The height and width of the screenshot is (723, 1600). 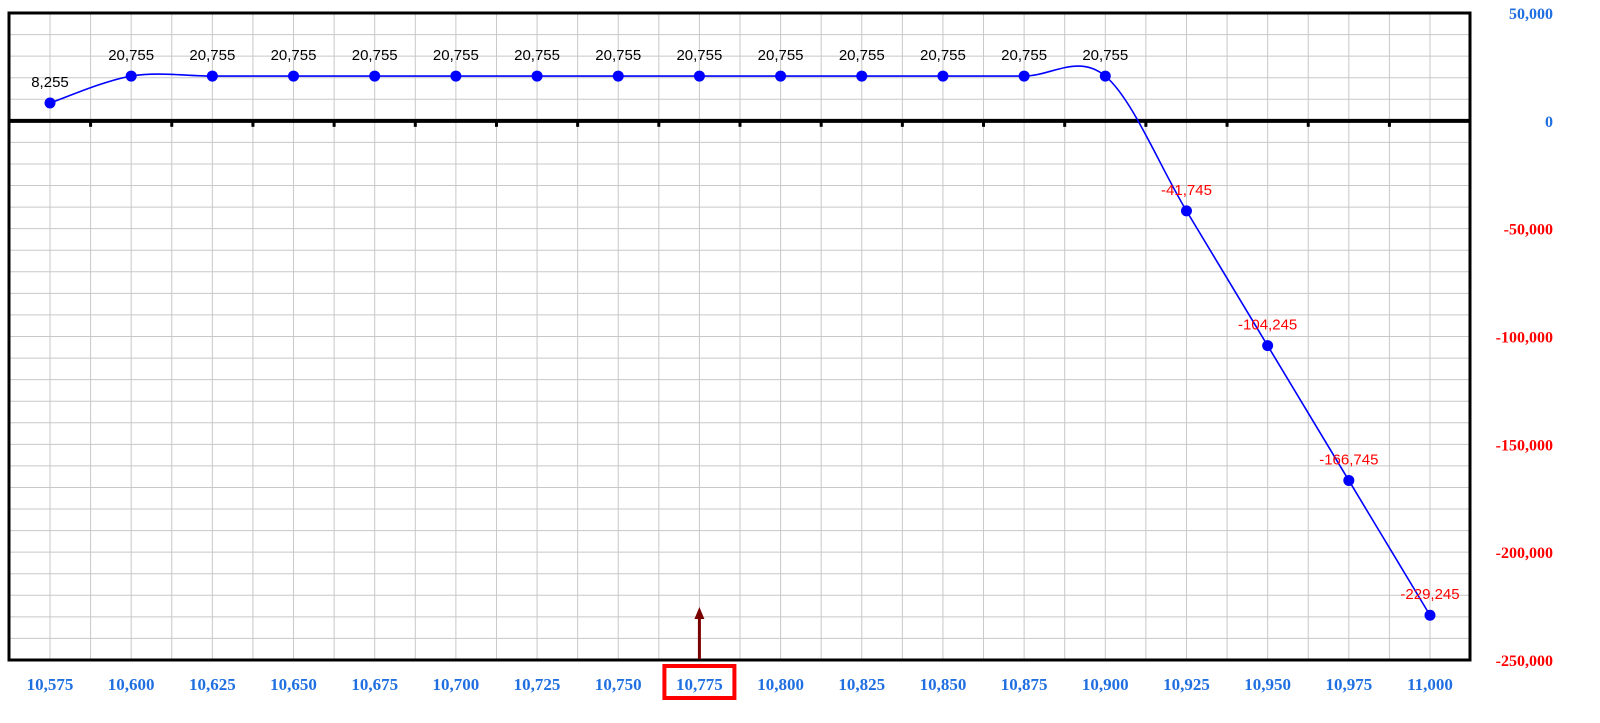 I want to click on y-tick-label: -150,000, so click(x=1524, y=445).